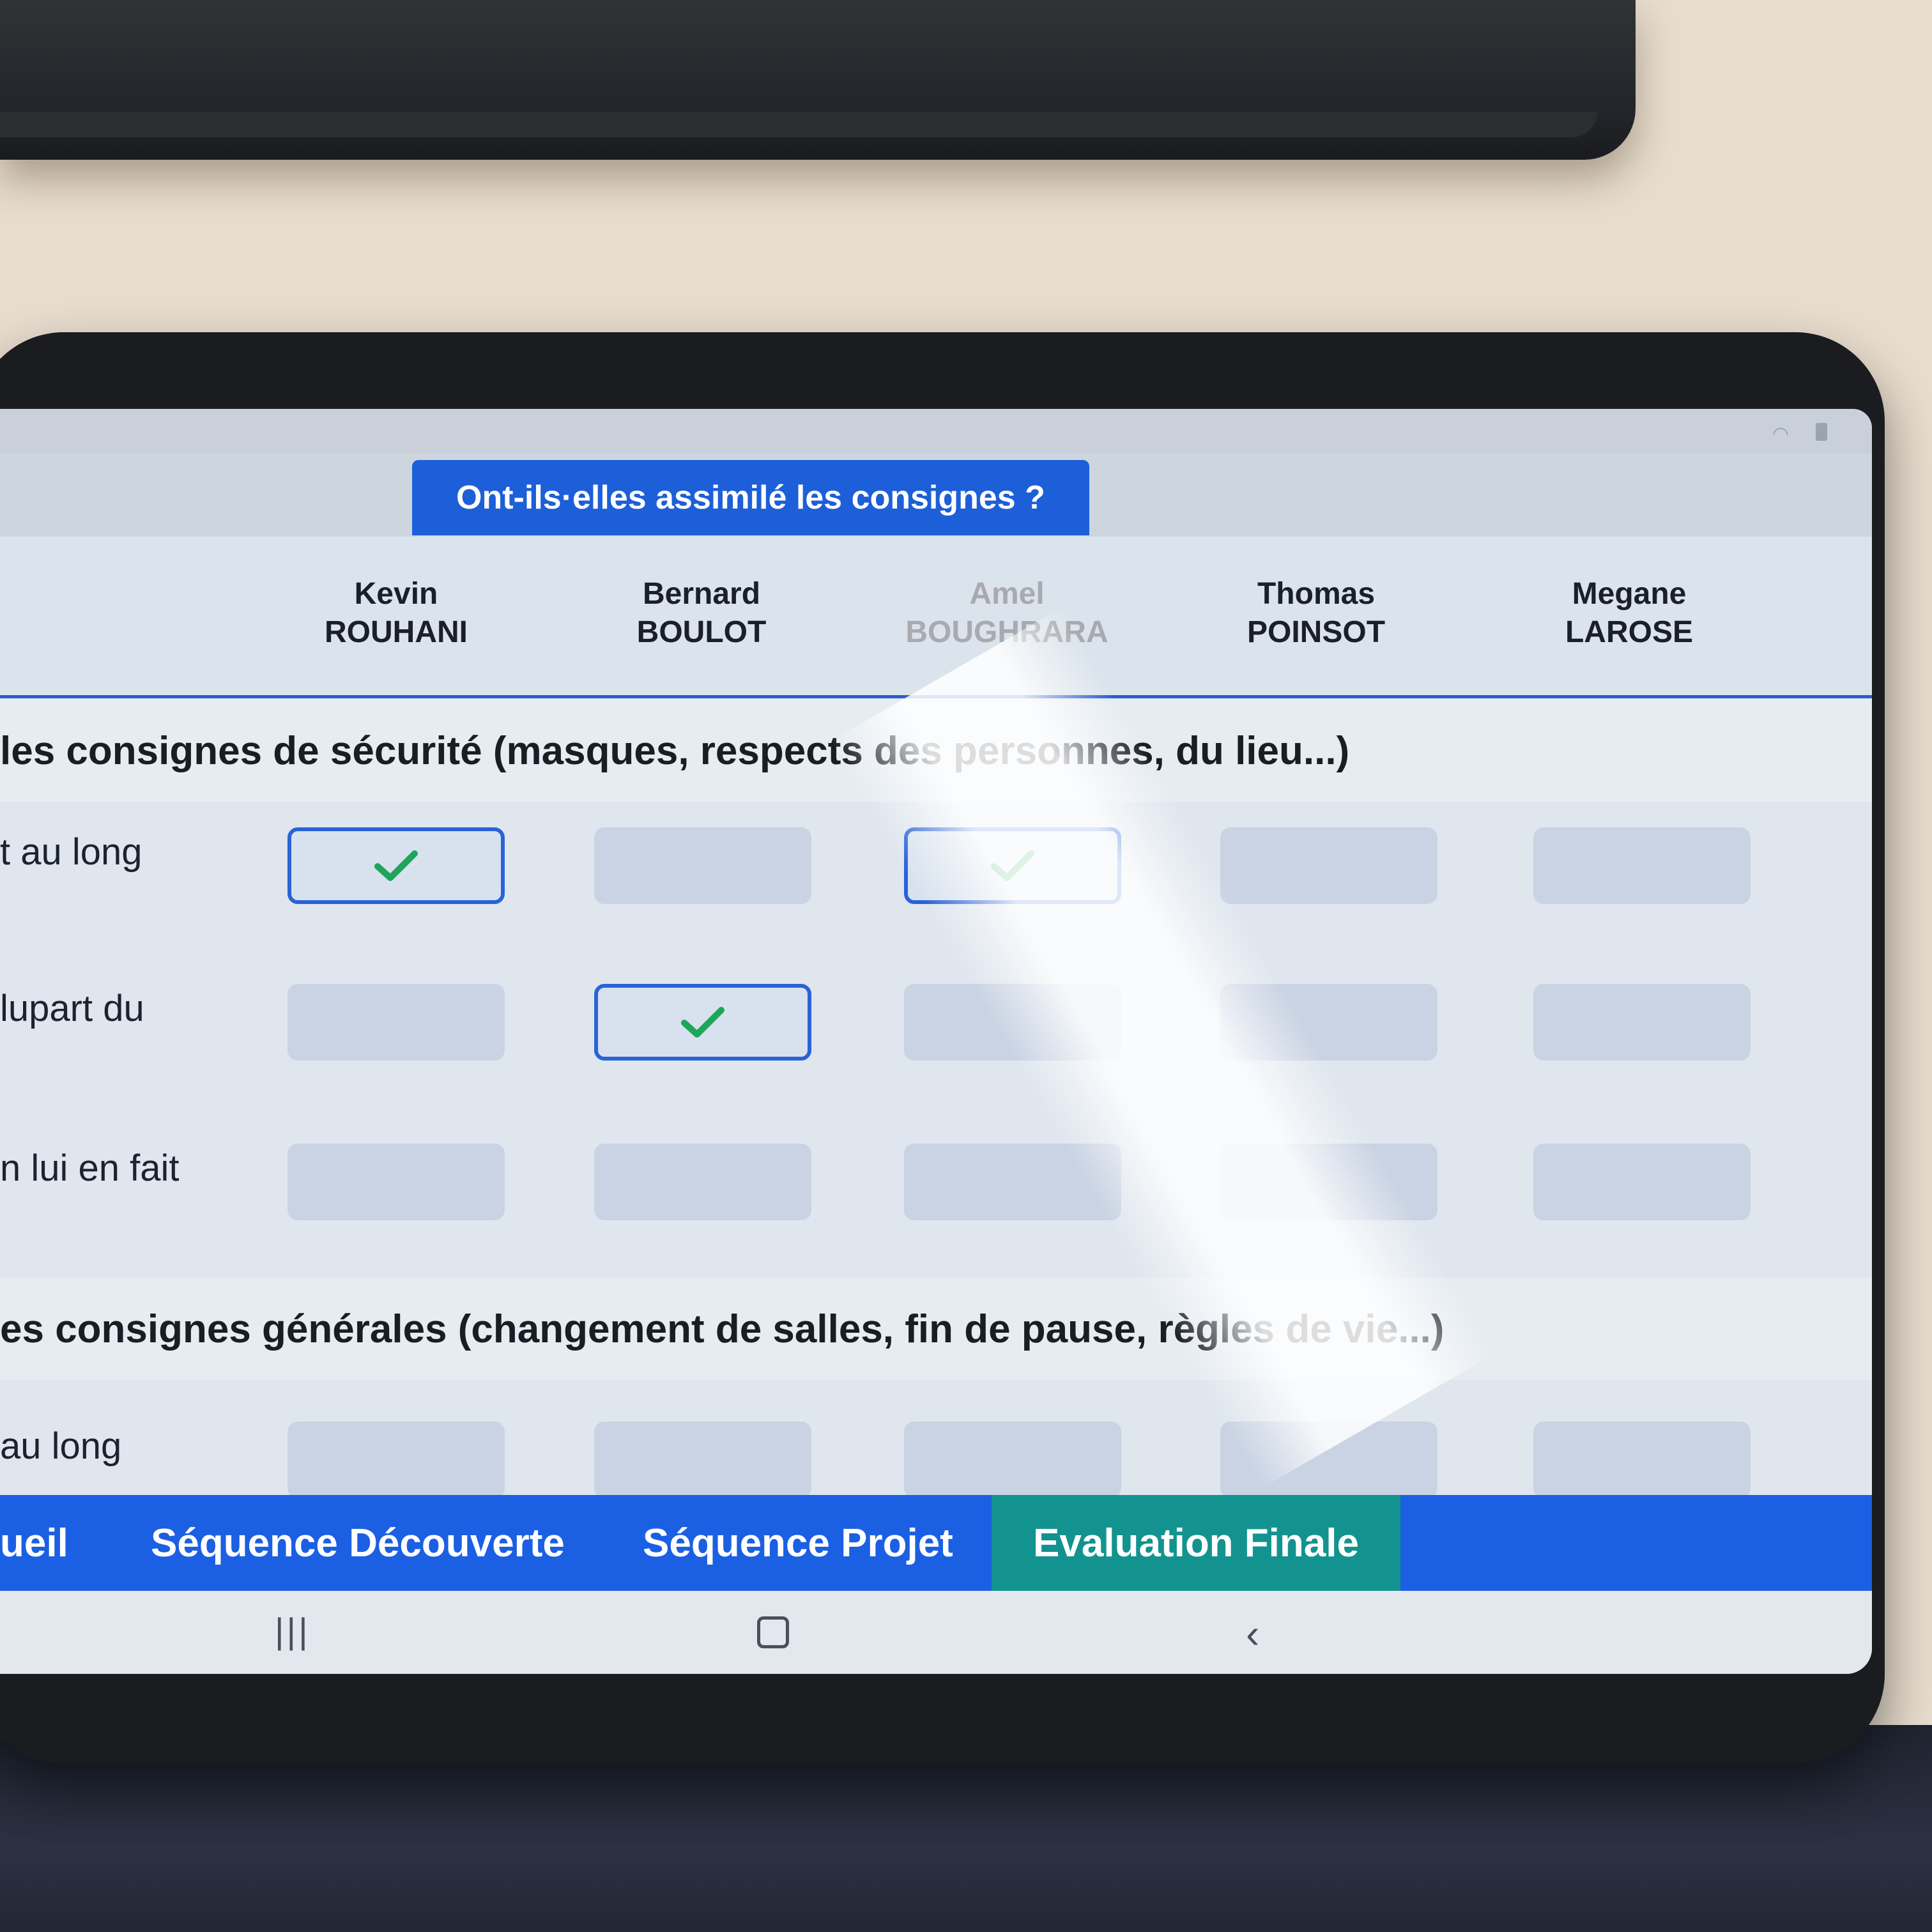 The width and height of the screenshot is (1932, 1932). I want to click on battery-icon, so click(1821, 432).